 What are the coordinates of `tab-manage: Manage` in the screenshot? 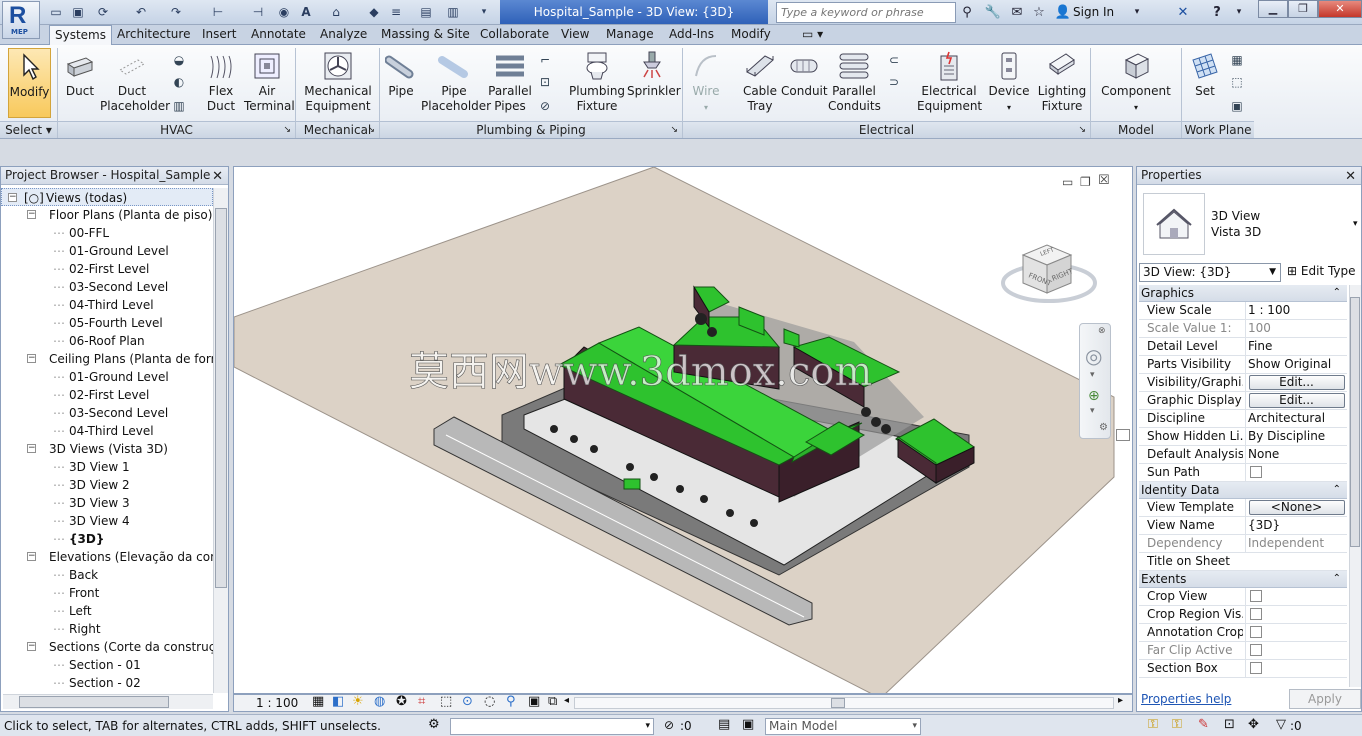 It's located at (630, 35).